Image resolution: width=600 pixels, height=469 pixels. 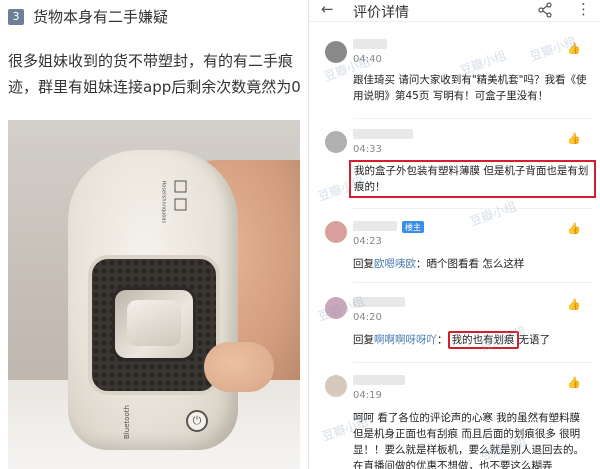 I want to click on step-number-badge: 3, so click(x=16, y=16).